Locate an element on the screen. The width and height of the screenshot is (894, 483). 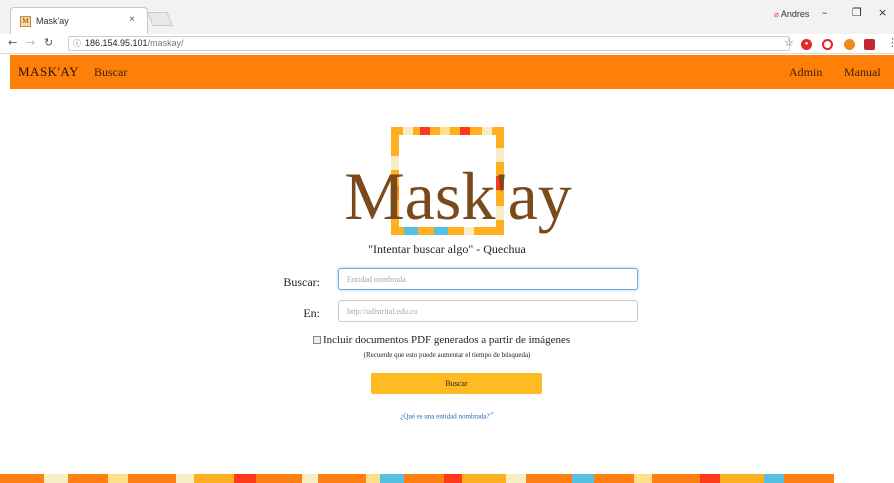
info-icon: ⓘ is located at coordinates (77, 43).